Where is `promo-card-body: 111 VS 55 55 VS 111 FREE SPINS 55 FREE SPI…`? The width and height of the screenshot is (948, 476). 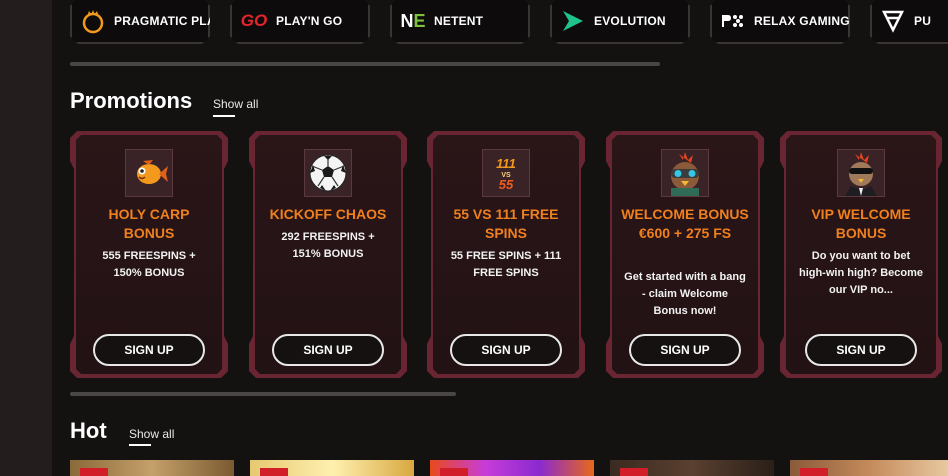 promo-card-body: 111 VS 55 55 VS 111 FREE SPINS 55 FREE SPI… is located at coordinates (506, 254).